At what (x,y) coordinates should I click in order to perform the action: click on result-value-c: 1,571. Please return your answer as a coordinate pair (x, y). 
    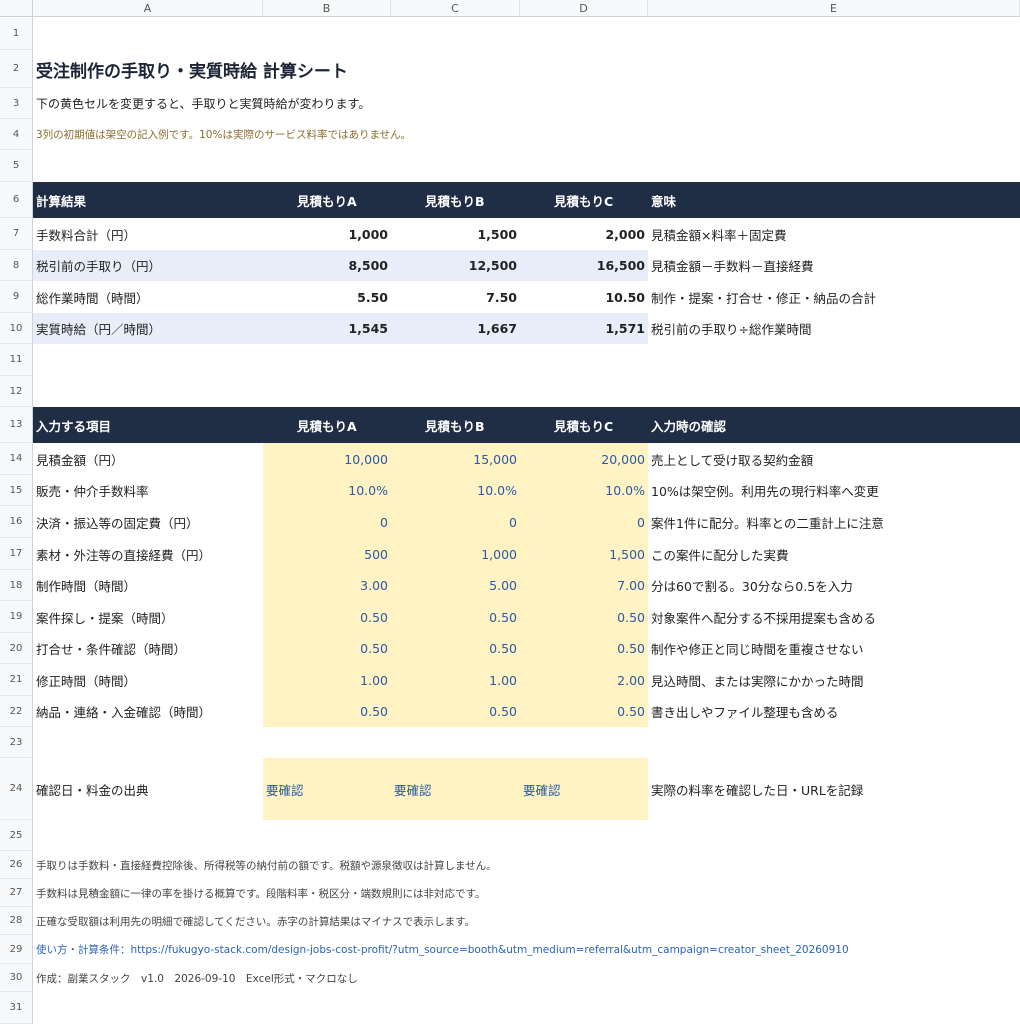
    Looking at the image, I should click on (584, 328).